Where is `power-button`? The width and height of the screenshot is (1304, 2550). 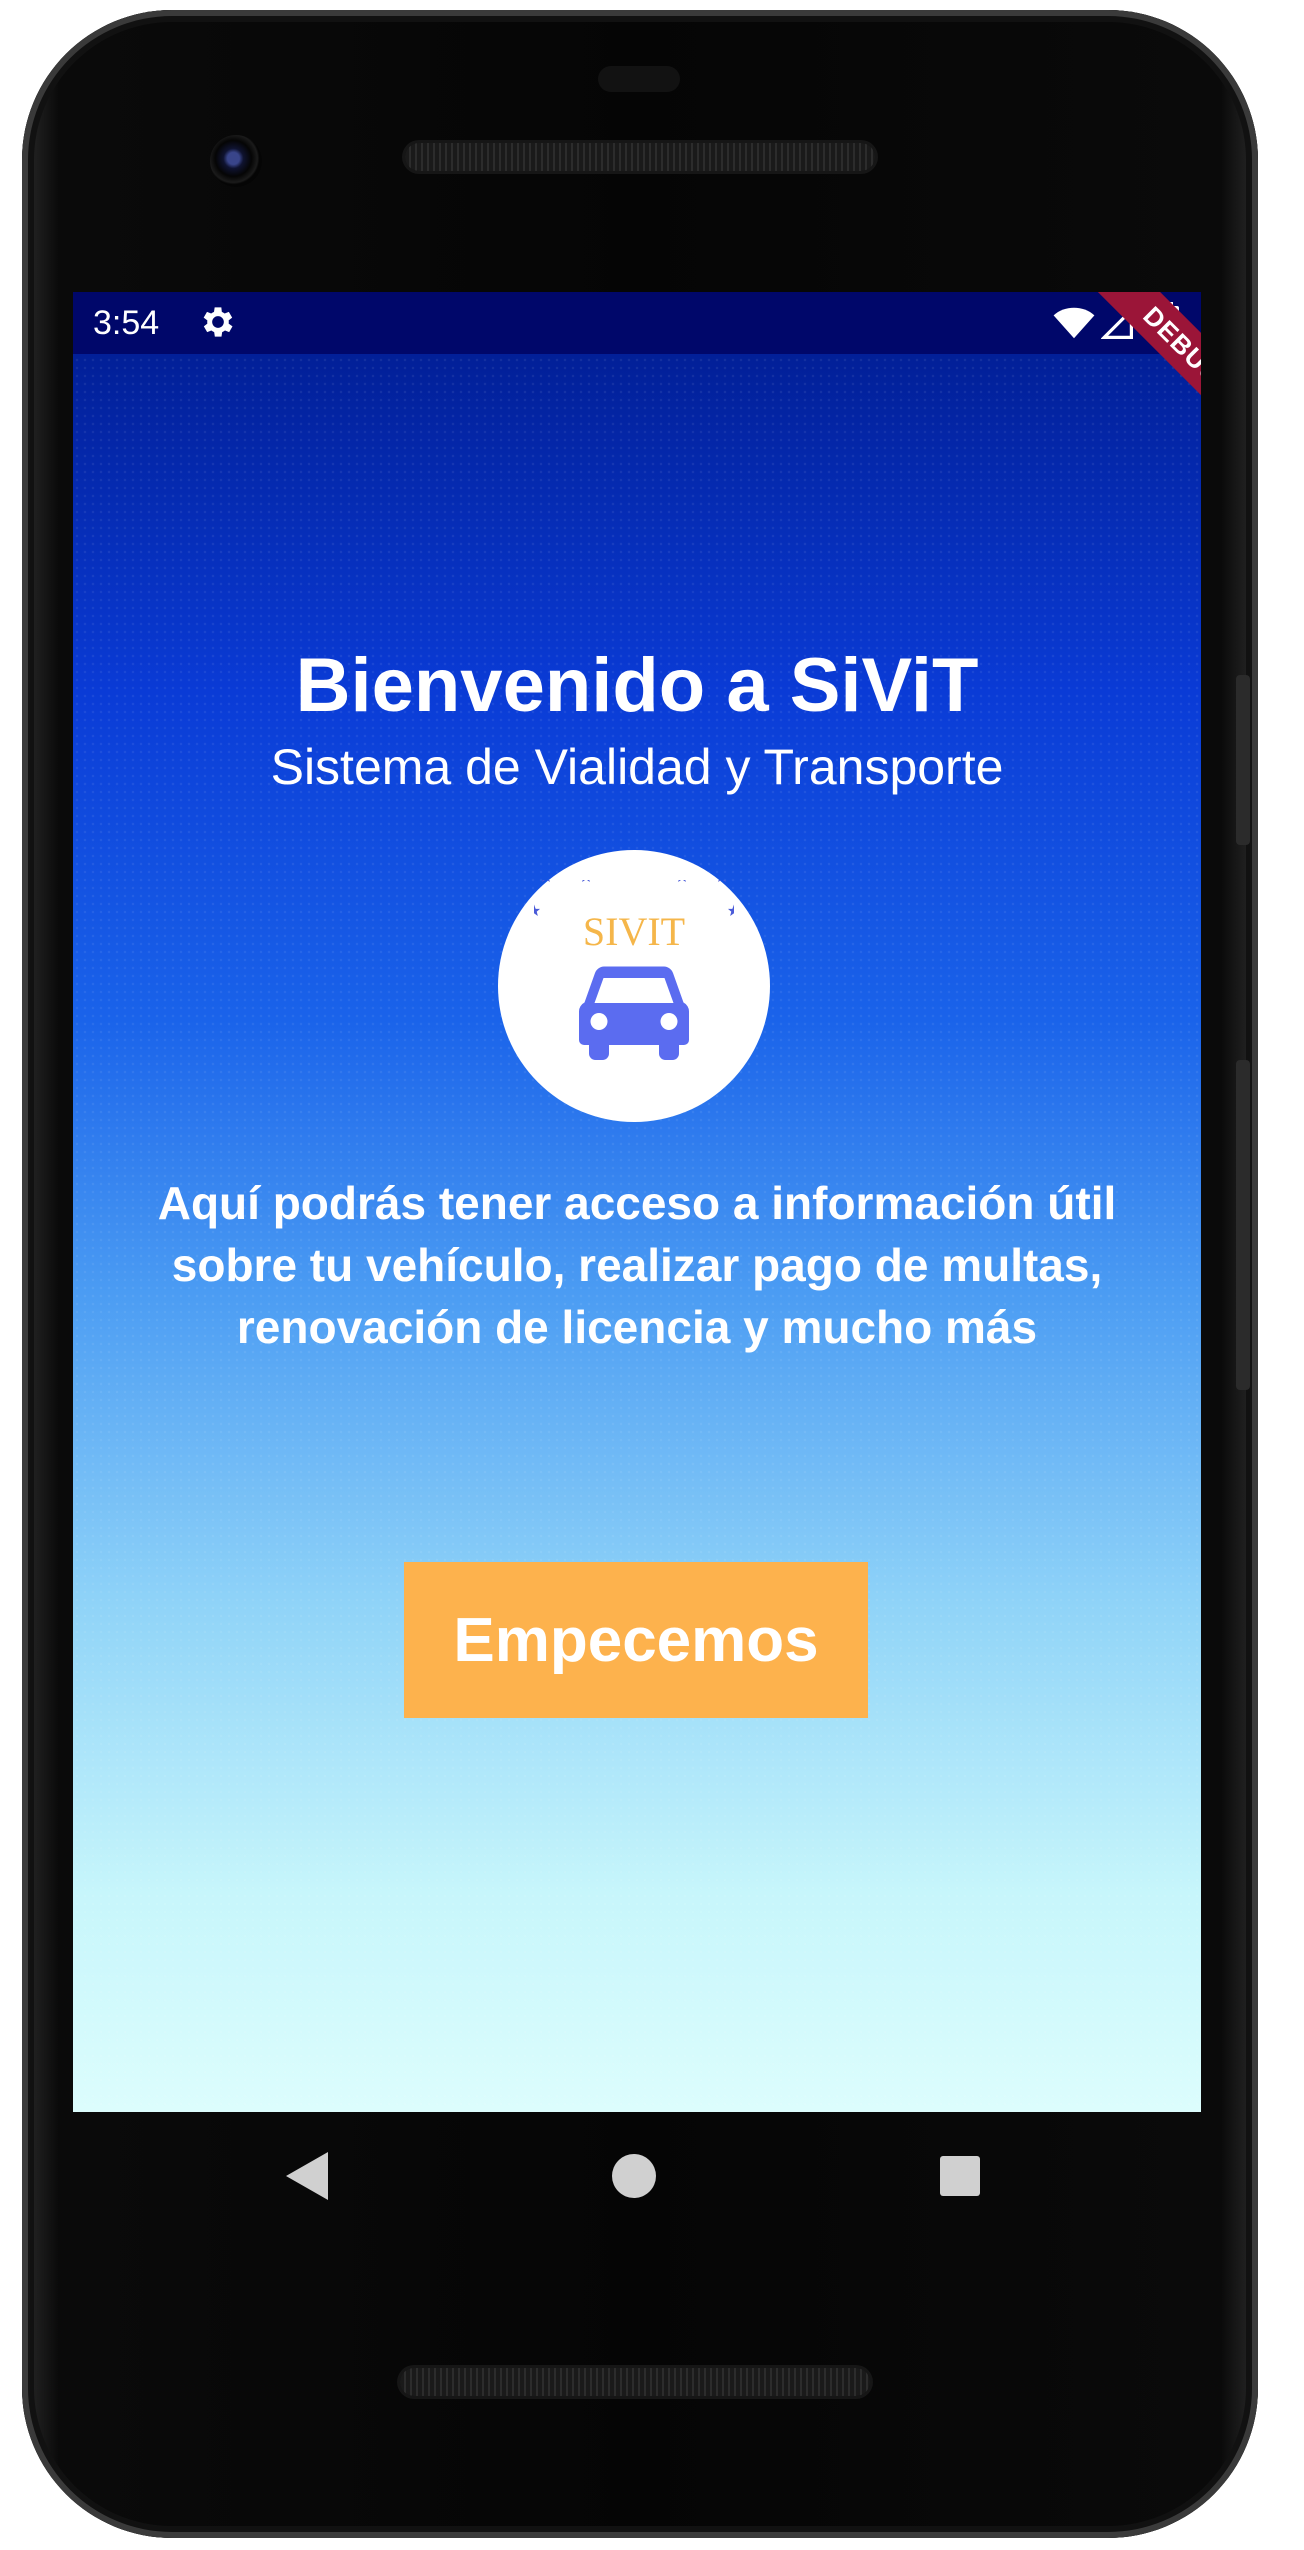
power-button is located at coordinates (1243, 760).